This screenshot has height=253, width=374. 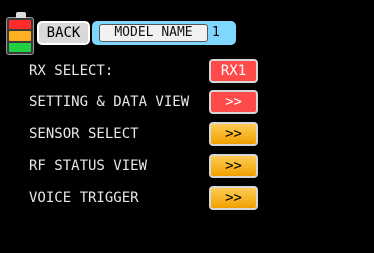 I want to click on model-name-label: MODEL NAME, so click(x=153, y=33).